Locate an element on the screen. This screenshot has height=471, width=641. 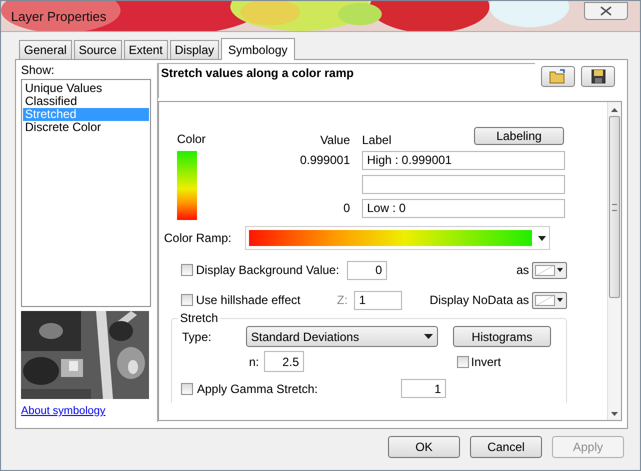
background-value-field: 0 is located at coordinates (367, 270).